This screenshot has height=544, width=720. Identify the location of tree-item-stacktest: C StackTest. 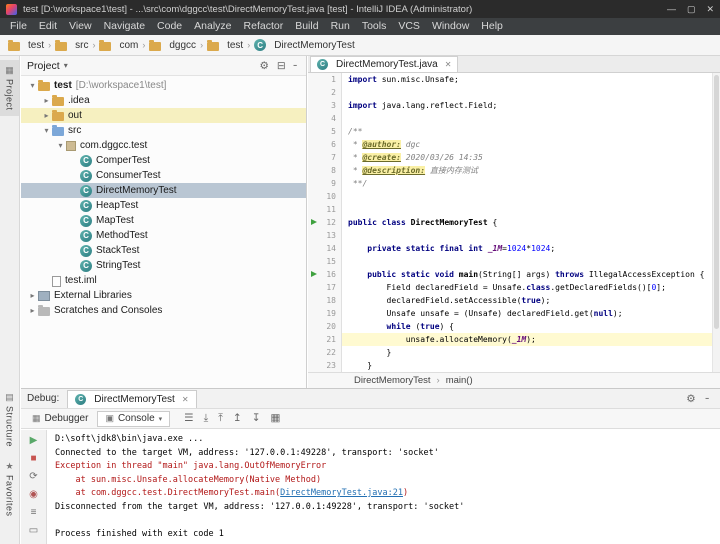
(163, 250).